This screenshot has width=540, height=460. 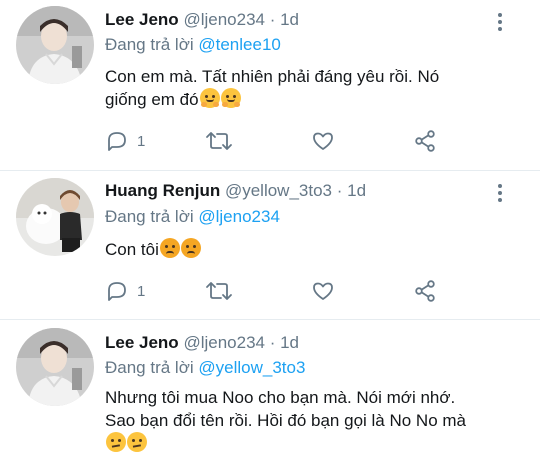 I want to click on mention-link: @ljeno234, so click(x=239, y=216).